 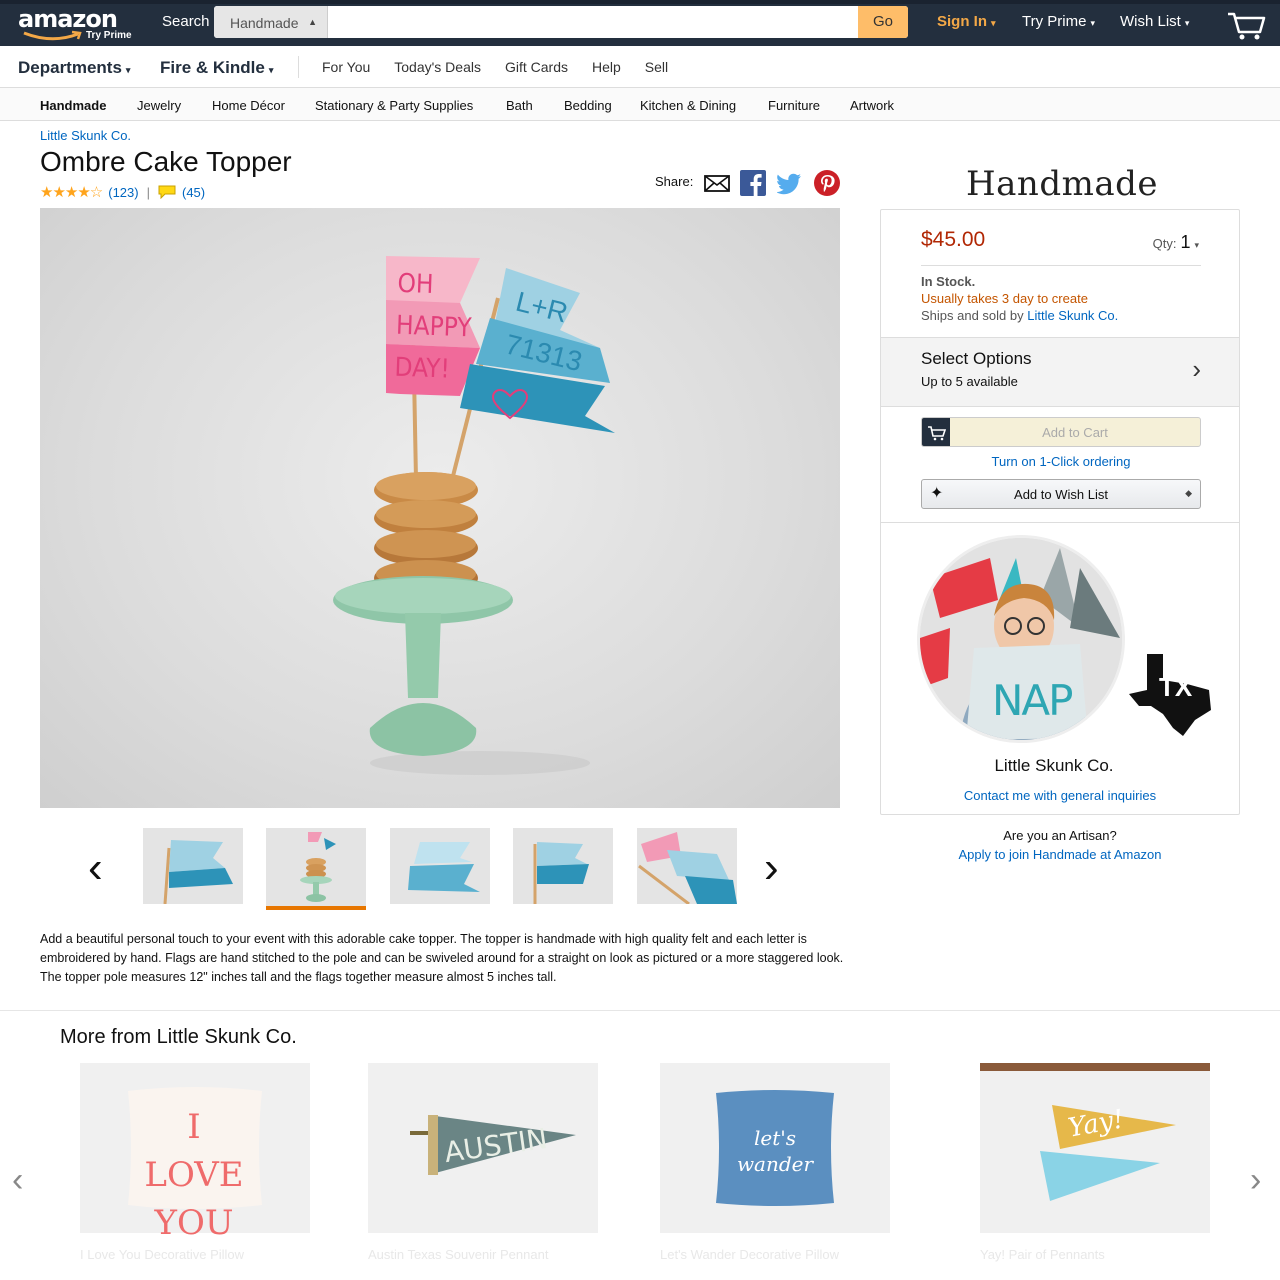 I want to click on add-to-wish-list-button: ✦ Add to Wish List ◆, so click(x=1061, y=494).